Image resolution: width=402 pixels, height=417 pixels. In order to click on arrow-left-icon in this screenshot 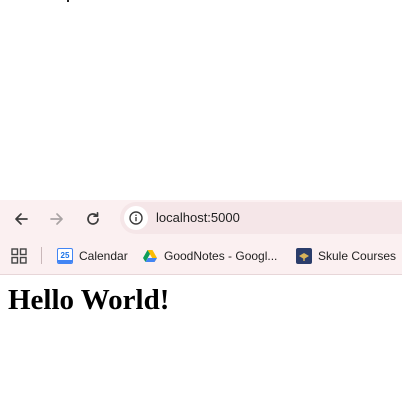, I will do `click(21, 219)`.